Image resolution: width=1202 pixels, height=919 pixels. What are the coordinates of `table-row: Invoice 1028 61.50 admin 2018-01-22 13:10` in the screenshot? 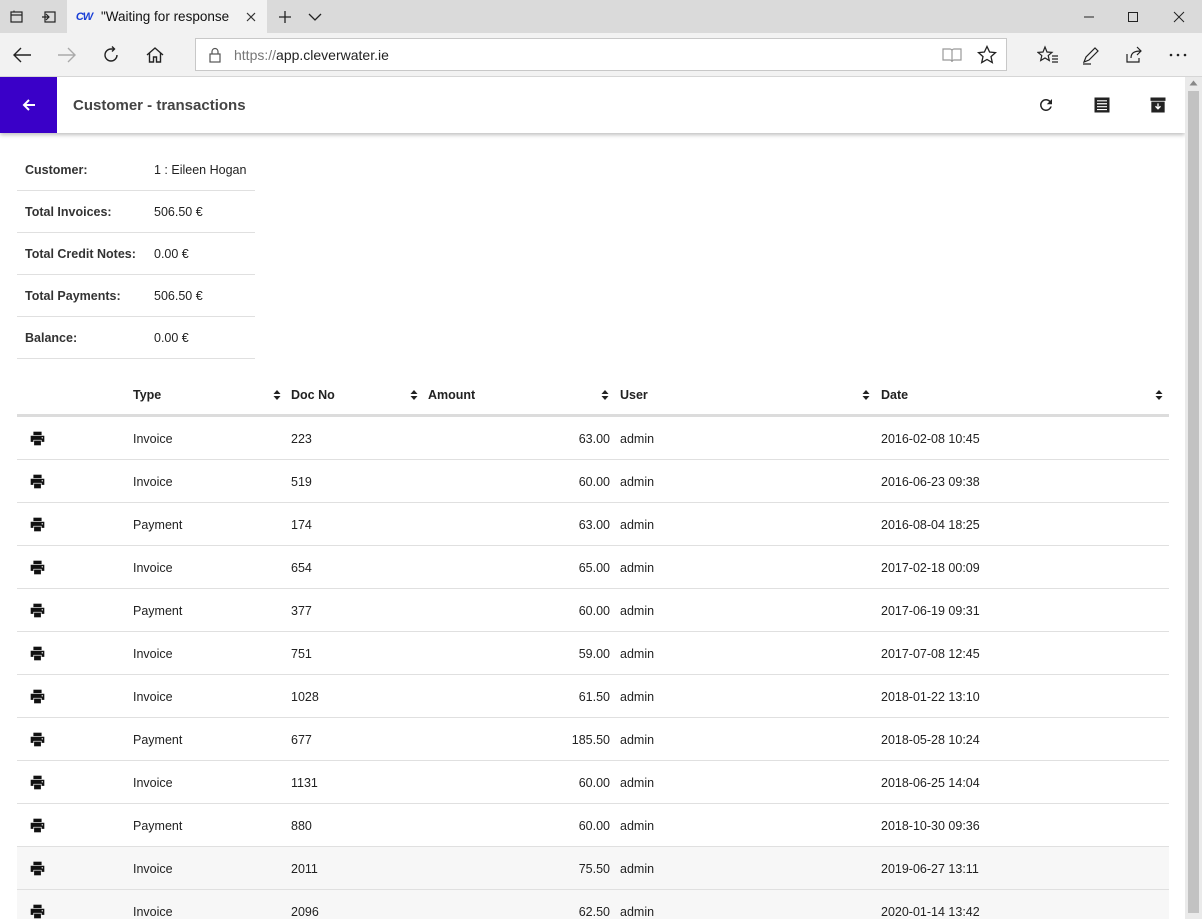 It's located at (593, 696).